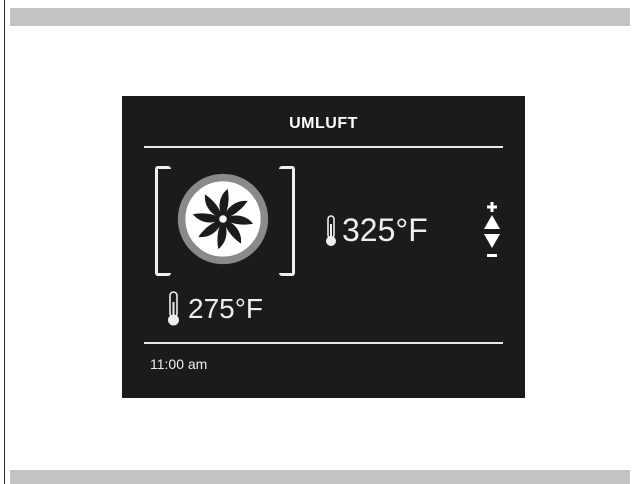  What do you see at coordinates (226, 308) in the screenshot?
I see `current-temperature-value: 275°F` at bounding box center [226, 308].